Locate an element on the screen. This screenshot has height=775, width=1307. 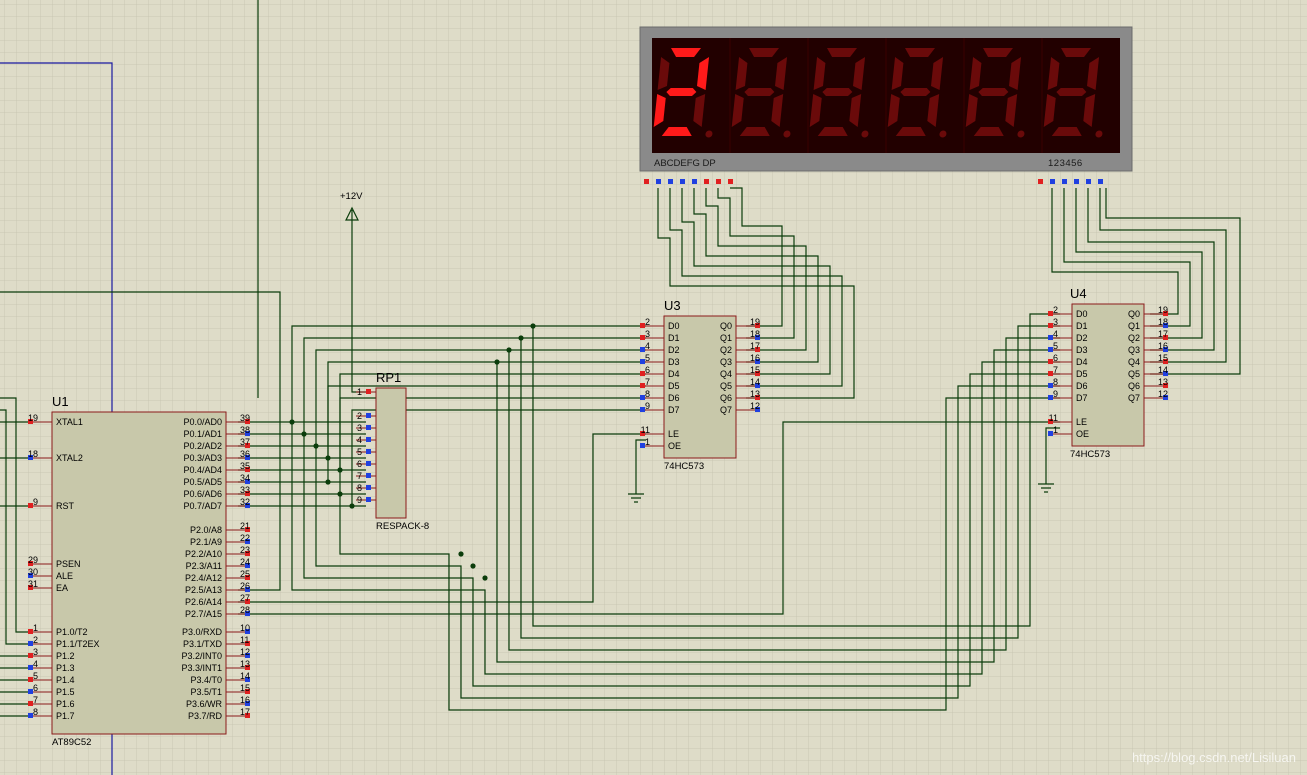
segment-pin-label: ABCDEFG DP is located at coordinates (685, 163).